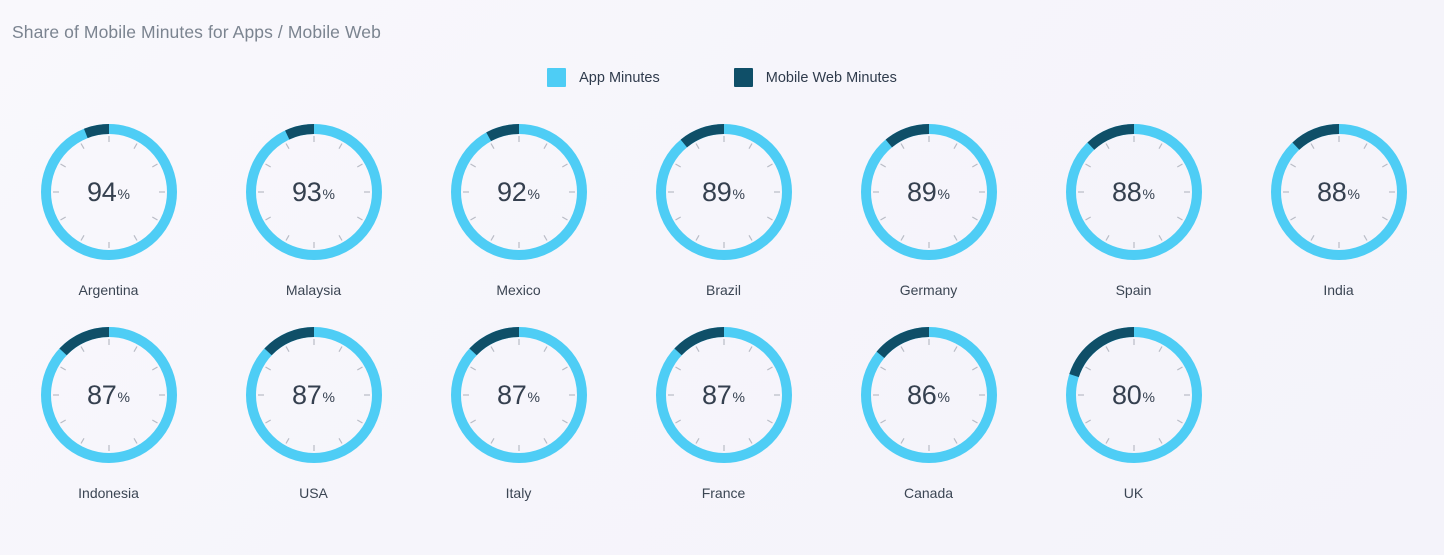  I want to click on gauge-india: 88% India, so click(1338, 205).